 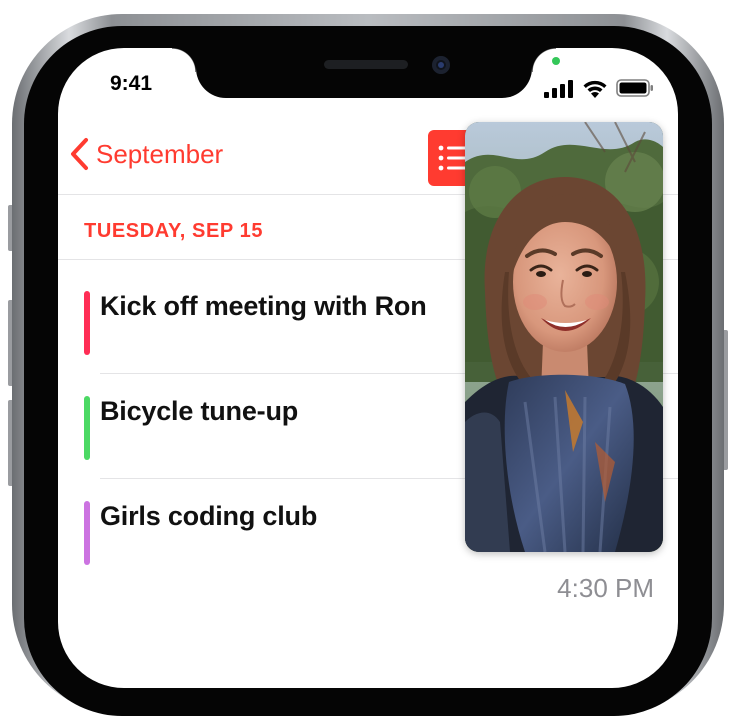 What do you see at coordinates (160, 153) in the screenshot?
I see `back-button-label: September` at bounding box center [160, 153].